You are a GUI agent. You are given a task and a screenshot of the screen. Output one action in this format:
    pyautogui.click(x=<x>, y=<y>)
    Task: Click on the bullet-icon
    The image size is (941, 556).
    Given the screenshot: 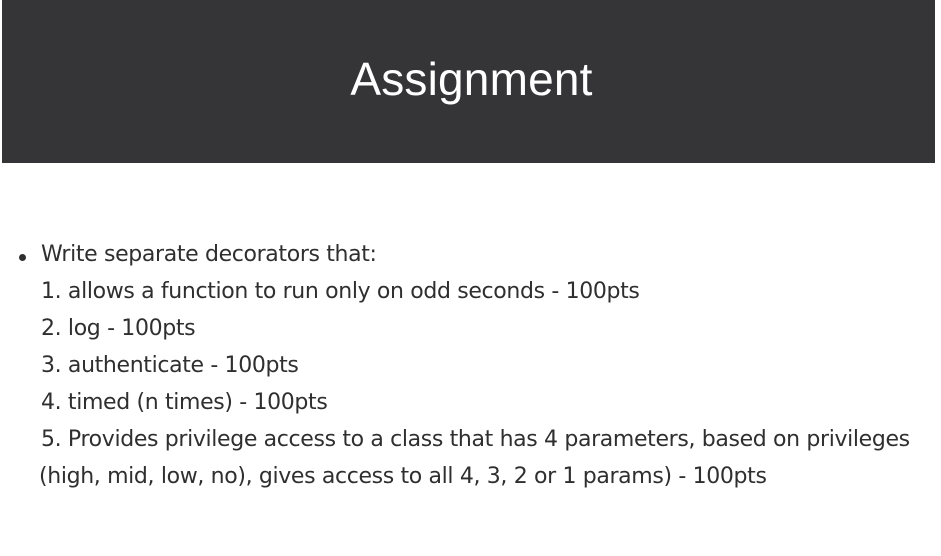 What is the action you would take?
    pyautogui.click(x=22, y=257)
    